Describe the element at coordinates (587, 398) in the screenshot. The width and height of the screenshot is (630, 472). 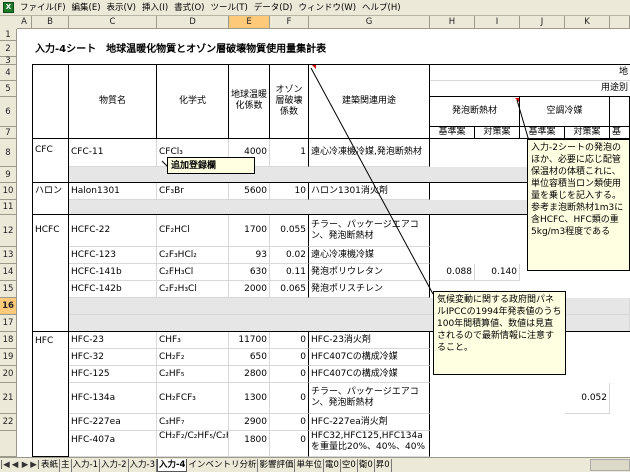
I see `cell-k21: 0.052` at that location.